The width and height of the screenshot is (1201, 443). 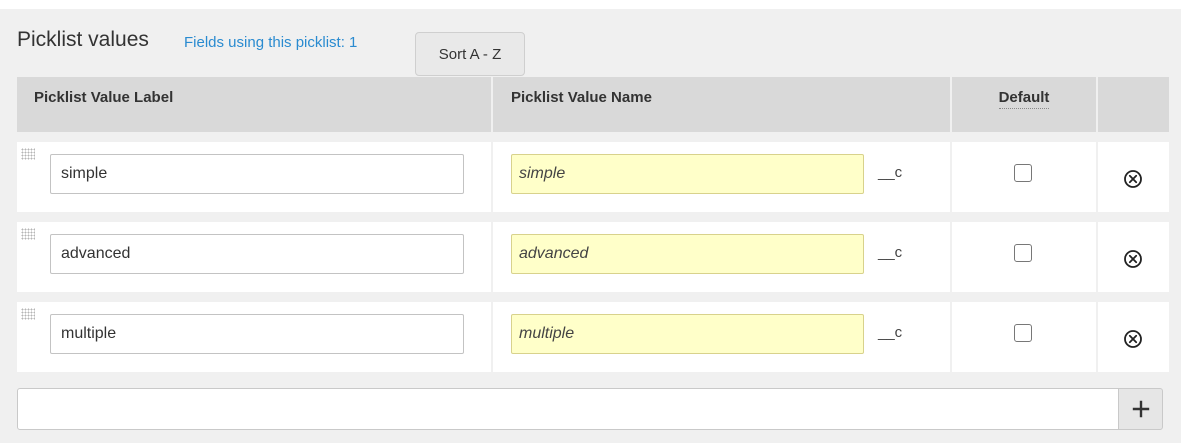 I want to click on column-header-name: Picklist Value Name, so click(x=720, y=104).